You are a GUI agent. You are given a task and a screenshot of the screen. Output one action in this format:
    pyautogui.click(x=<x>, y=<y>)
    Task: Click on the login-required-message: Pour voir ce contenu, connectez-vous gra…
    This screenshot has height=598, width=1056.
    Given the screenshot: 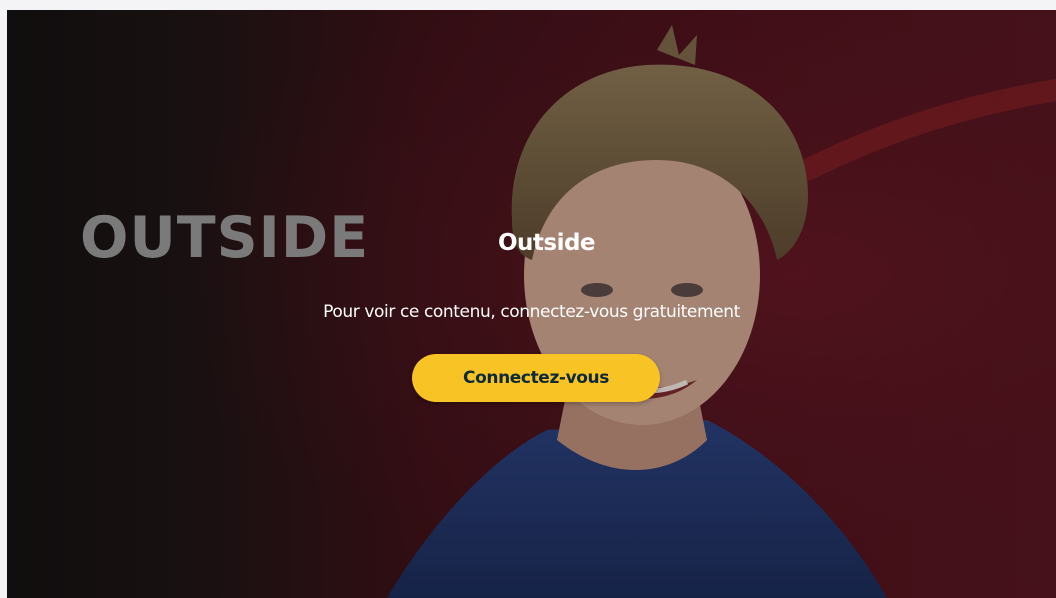 What is the action you would take?
    pyautogui.click(x=531, y=312)
    